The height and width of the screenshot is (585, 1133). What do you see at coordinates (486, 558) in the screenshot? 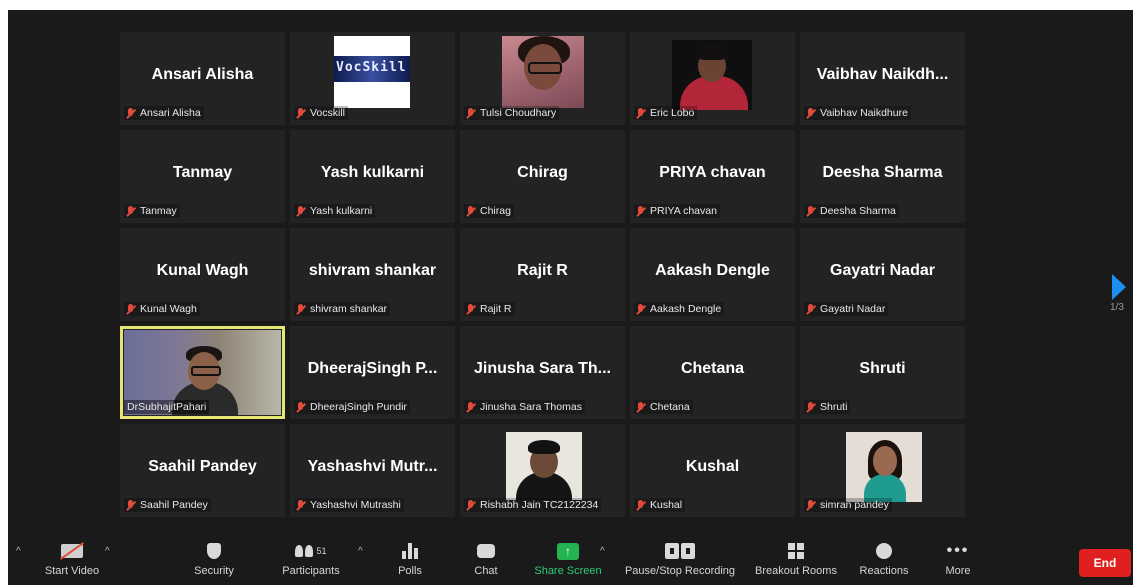
I see `chat-button: Chat` at bounding box center [486, 558].